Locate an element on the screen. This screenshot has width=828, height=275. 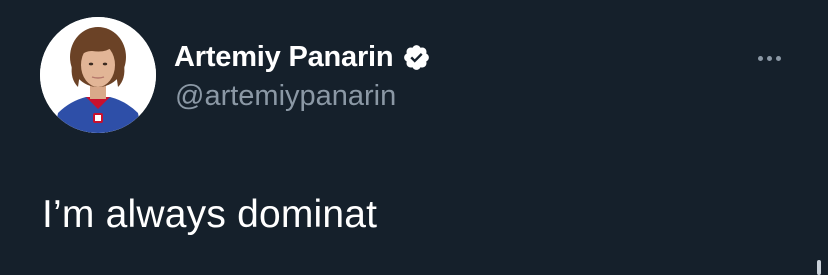
avatar is located at coordinates (98, 75).